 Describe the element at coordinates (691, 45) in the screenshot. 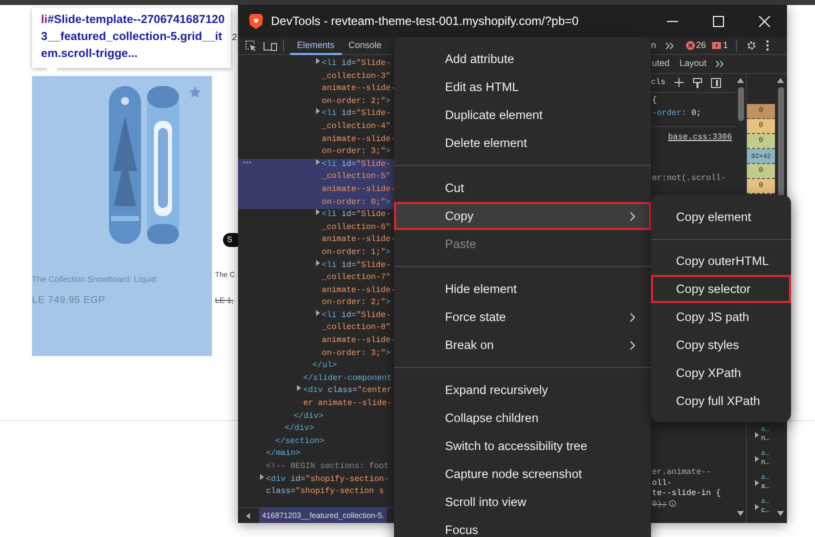

I see `error-icon` at that location.